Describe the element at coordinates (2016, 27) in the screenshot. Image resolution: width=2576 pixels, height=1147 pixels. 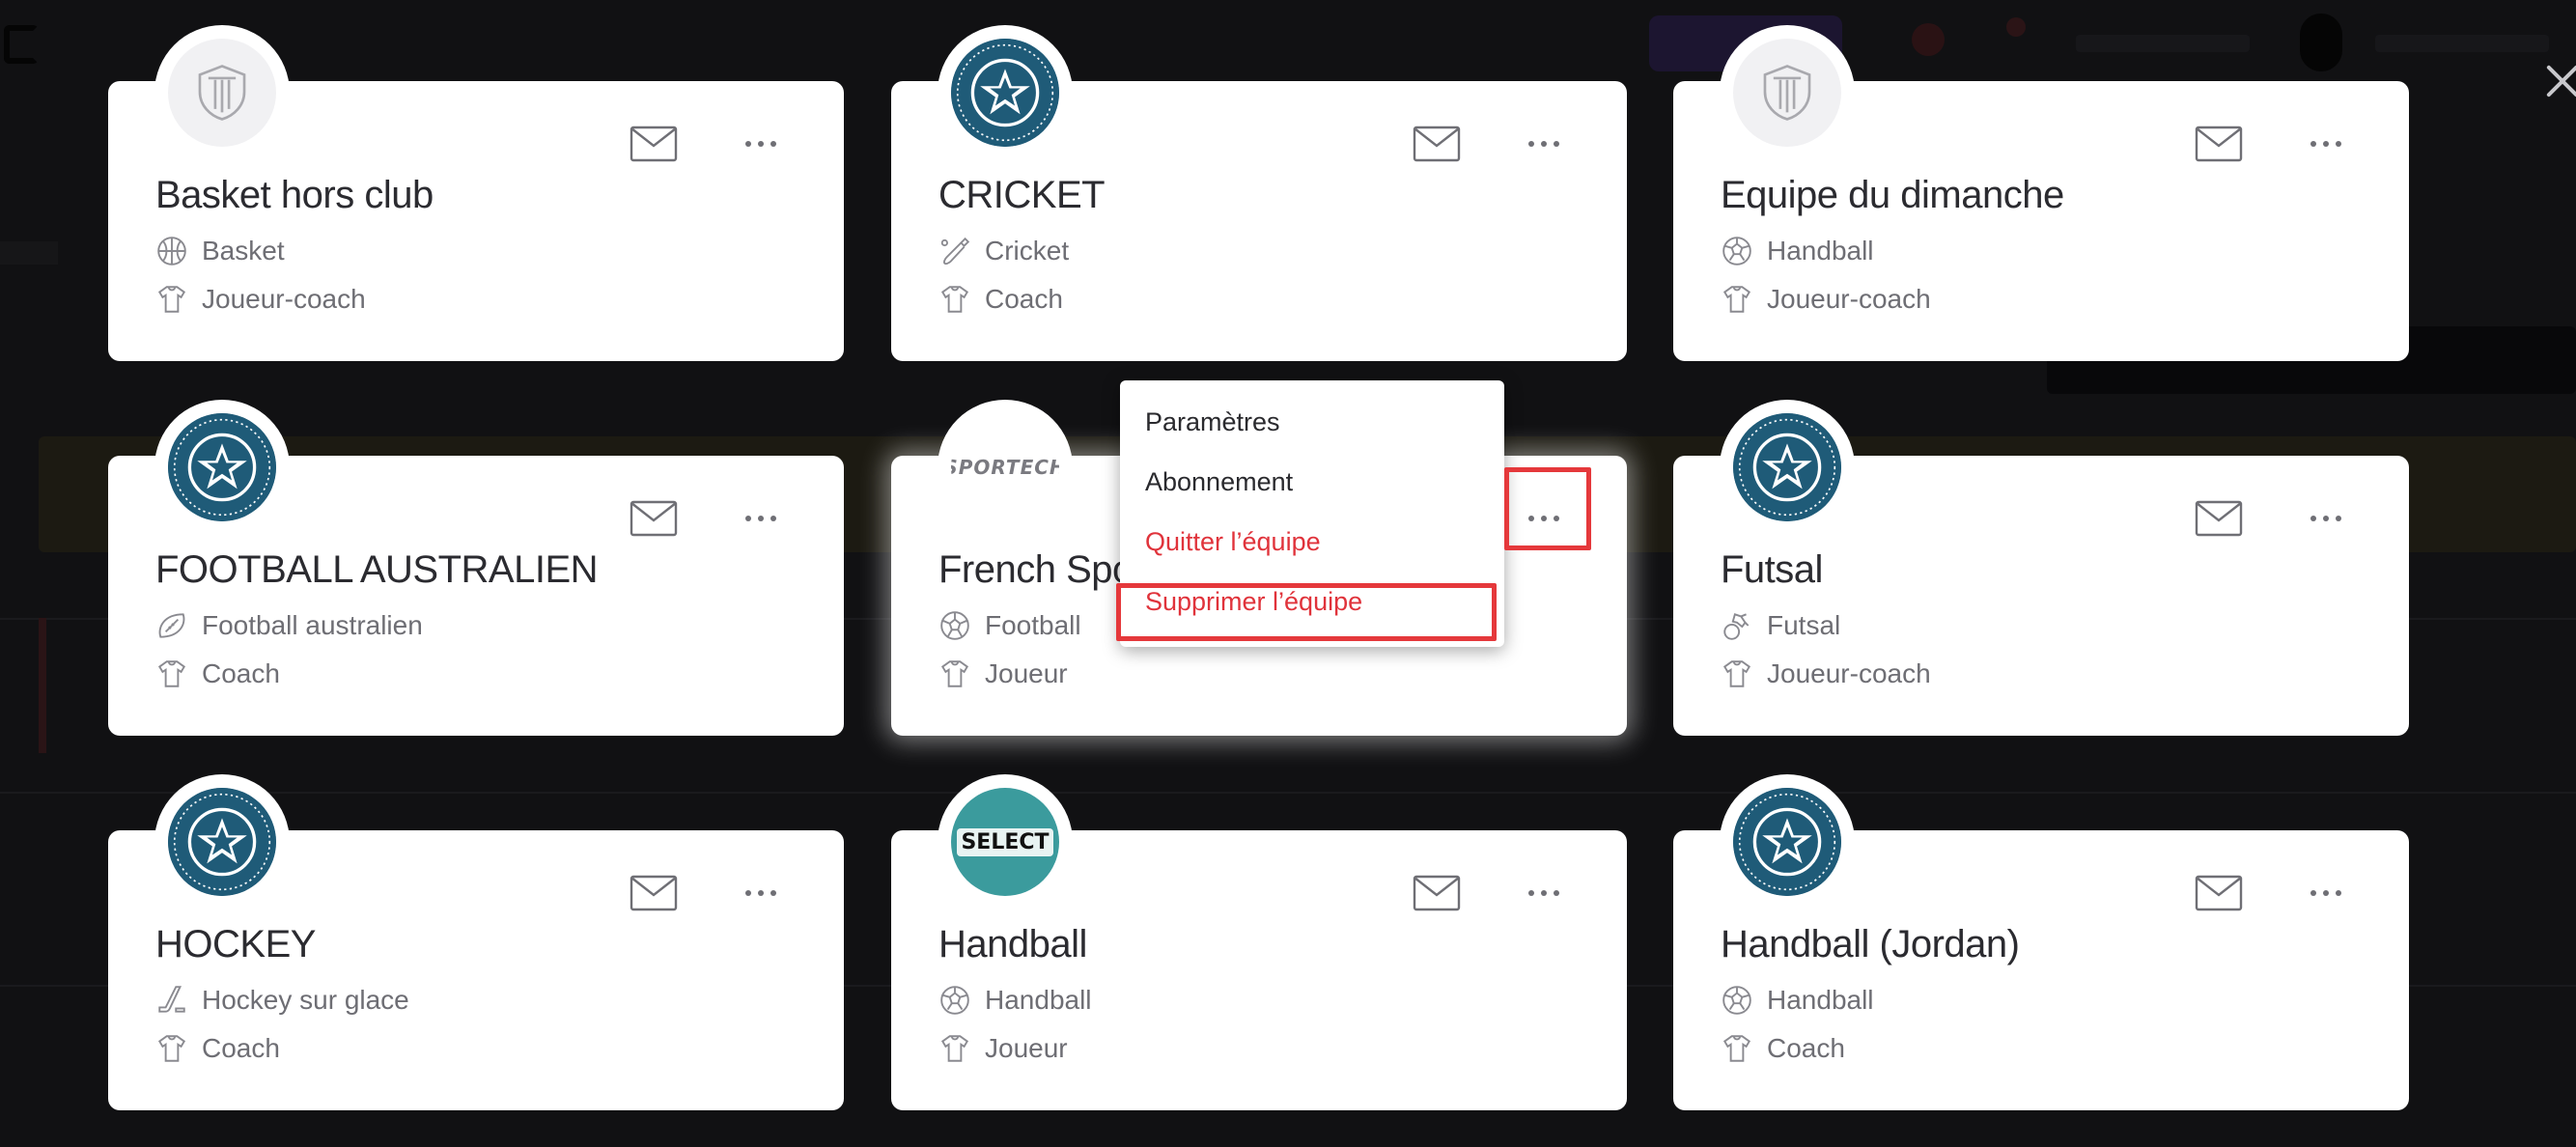
I see `badge-icon` at that location.